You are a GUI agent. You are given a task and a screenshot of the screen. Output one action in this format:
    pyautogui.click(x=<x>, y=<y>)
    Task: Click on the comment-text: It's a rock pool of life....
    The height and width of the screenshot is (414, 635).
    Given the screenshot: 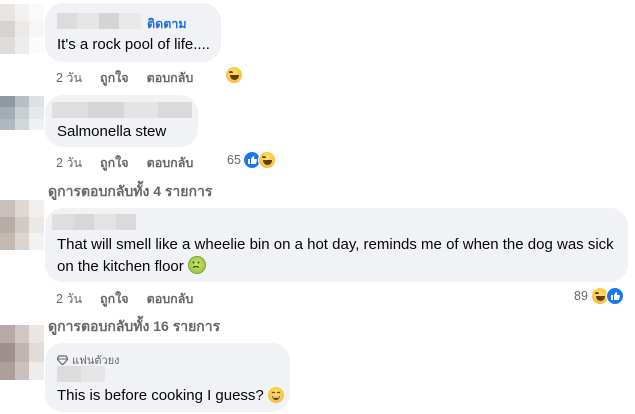 What is the action you would take?
    pyautogui.click(x=133, y=44)
    